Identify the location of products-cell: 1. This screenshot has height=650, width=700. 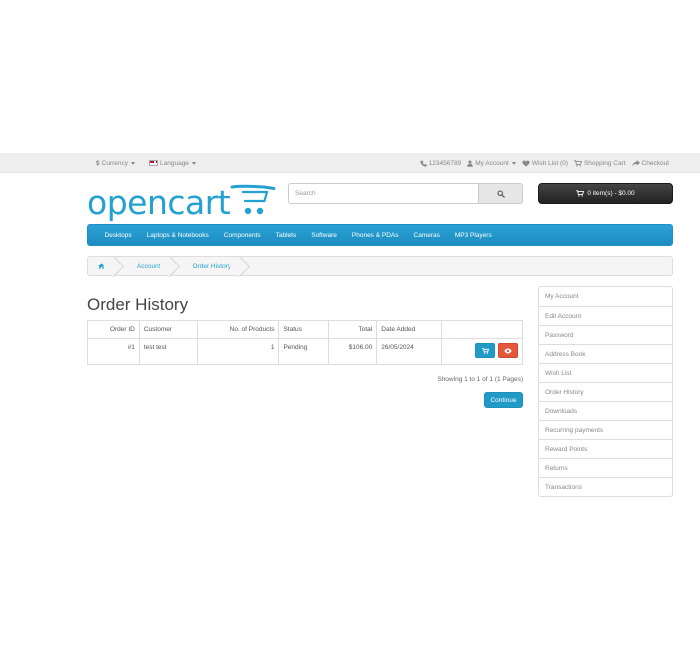
(238, 351).